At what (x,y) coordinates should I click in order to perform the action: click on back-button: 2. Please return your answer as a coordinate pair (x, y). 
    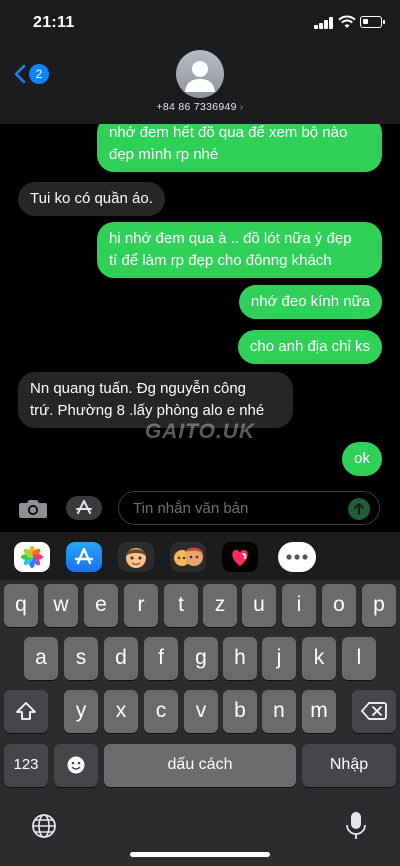
    Looking at the image, I should click on (34, 74).